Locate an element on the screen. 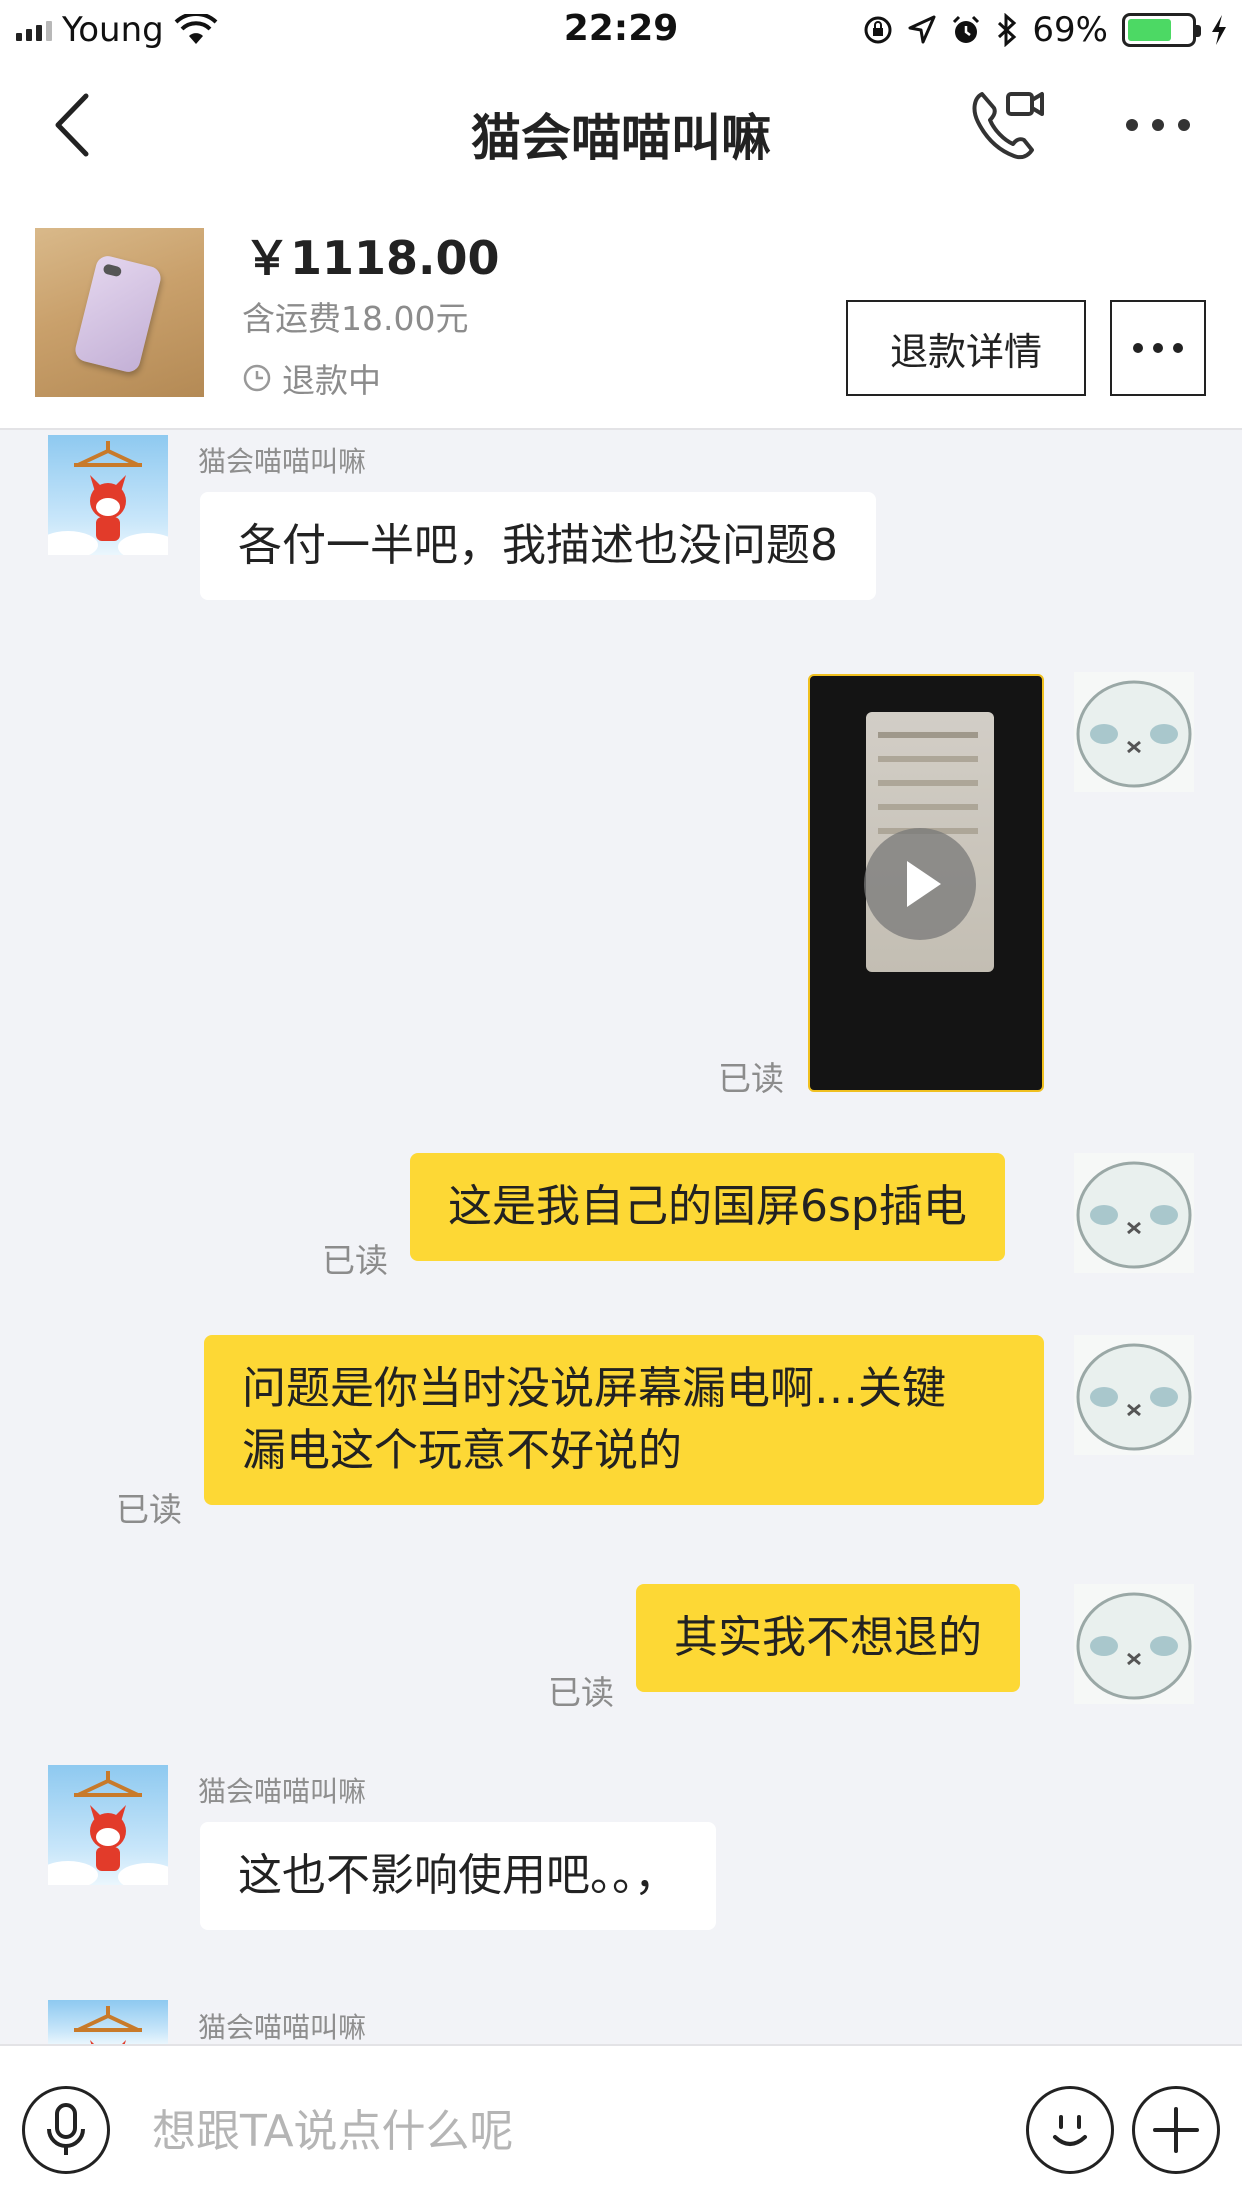  add-attachment-button is located at coordinates (1176, 2130).